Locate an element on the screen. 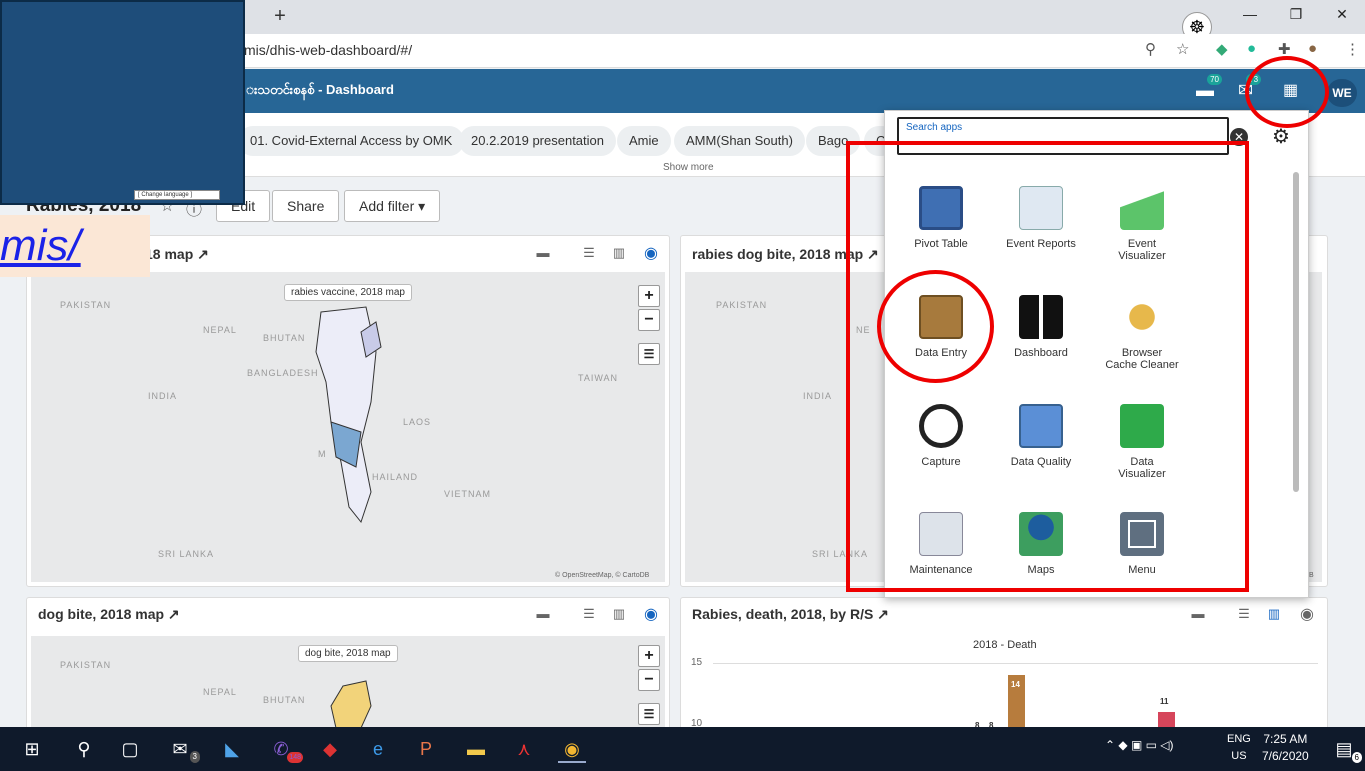  acrobat-icon: ⋏ is located at coordinates (524, 749).